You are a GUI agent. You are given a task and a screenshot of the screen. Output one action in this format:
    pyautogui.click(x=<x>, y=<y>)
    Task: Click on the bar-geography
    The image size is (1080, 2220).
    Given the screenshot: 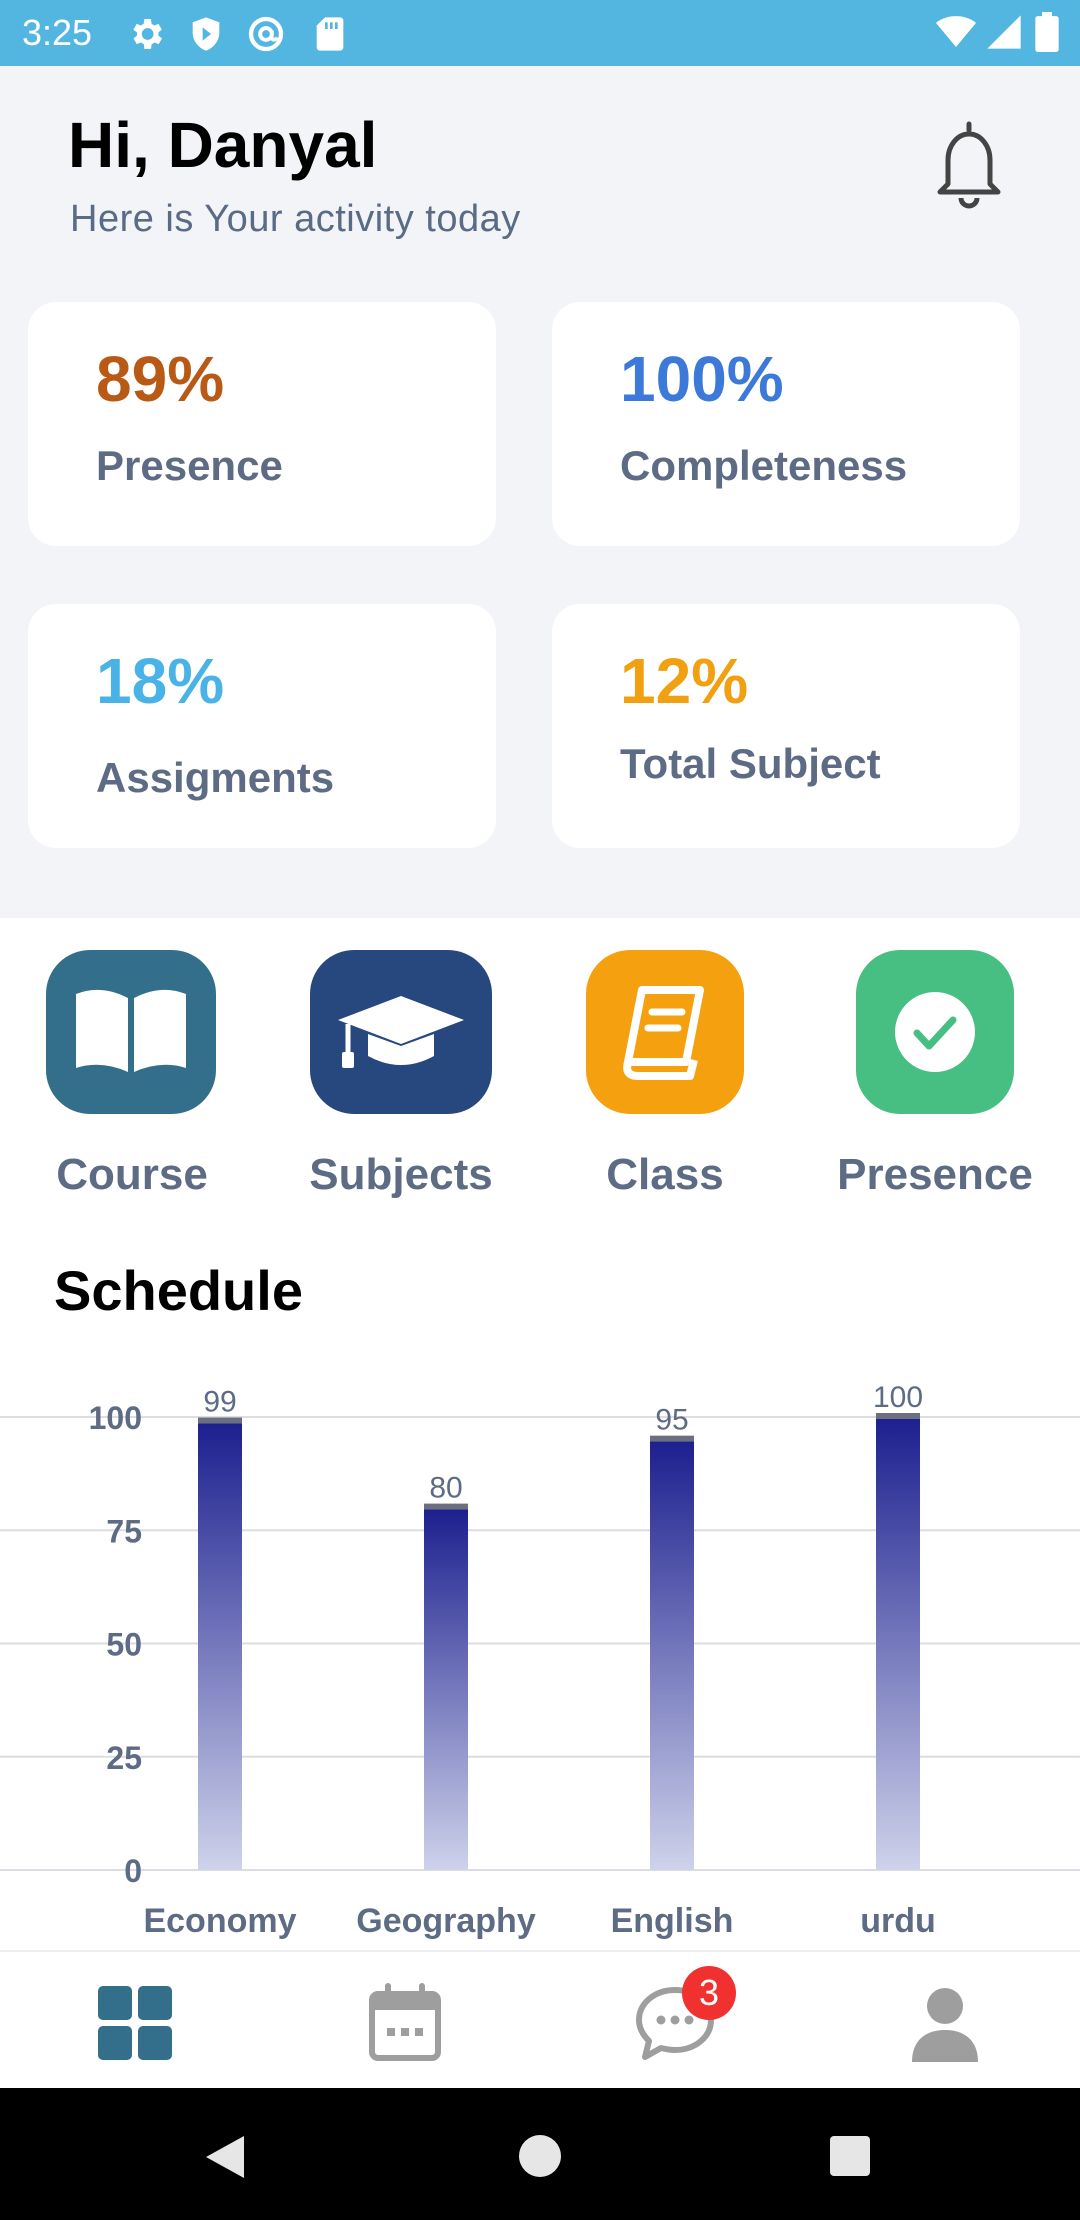 What is the action you would take?
    pyautogui.click(x=446, y=1688)
    